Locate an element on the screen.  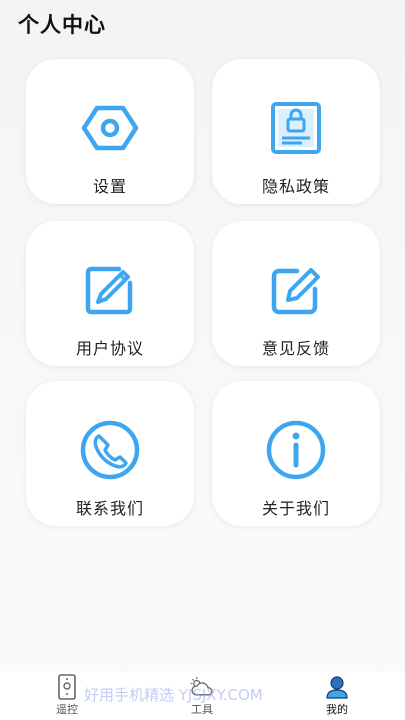
settings-label: 设置 is located at coordinates (109, 186).